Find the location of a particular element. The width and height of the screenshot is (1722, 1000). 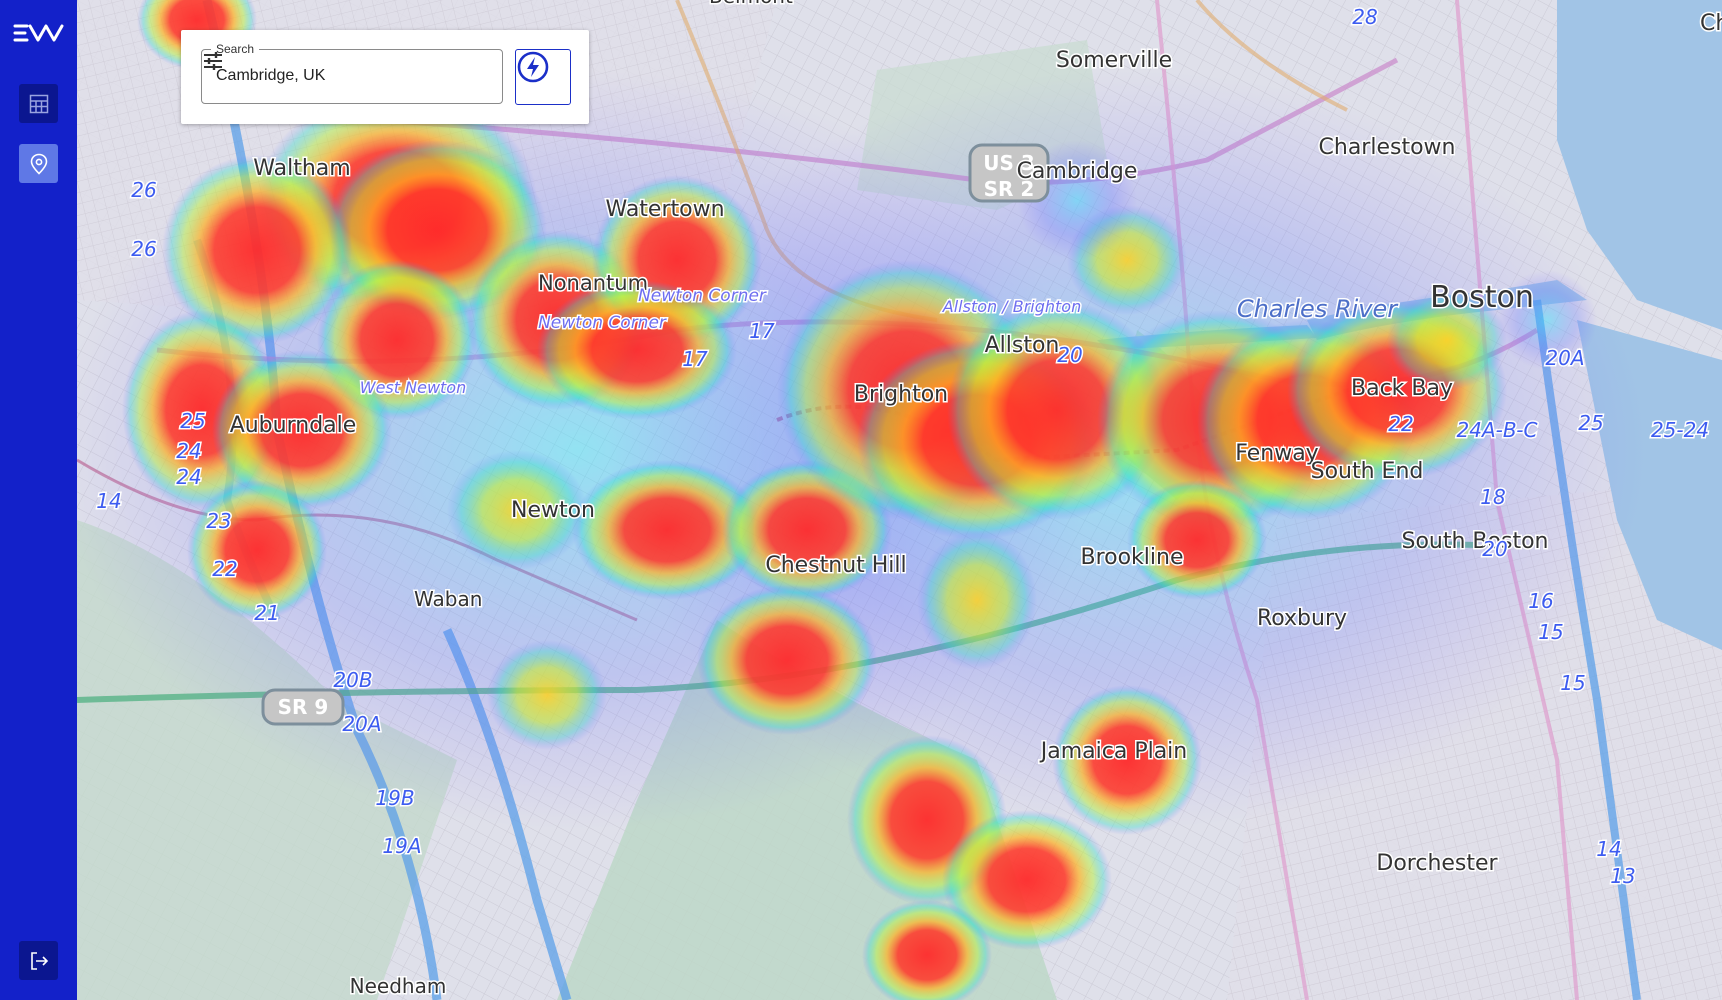

place-label: Roxbury is located at coordinates (1302, 618).